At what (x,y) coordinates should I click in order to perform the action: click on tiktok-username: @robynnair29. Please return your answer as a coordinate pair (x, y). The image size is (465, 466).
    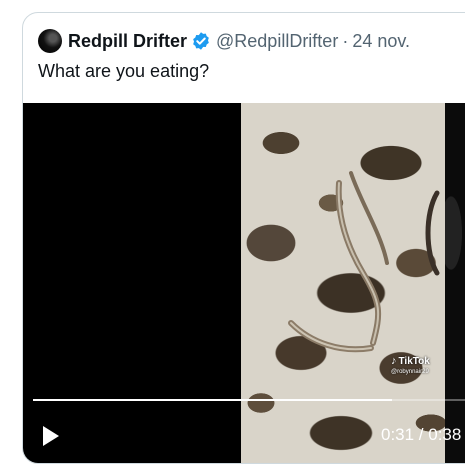
    Looking at the image, I should click on (410, 372).